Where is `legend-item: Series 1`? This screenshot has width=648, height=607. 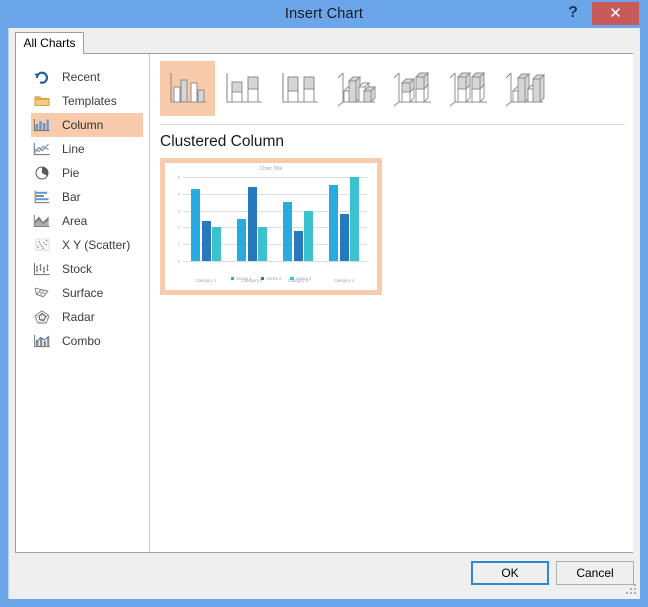
legend-item: Series 1 is located at coordinates (241, 278).